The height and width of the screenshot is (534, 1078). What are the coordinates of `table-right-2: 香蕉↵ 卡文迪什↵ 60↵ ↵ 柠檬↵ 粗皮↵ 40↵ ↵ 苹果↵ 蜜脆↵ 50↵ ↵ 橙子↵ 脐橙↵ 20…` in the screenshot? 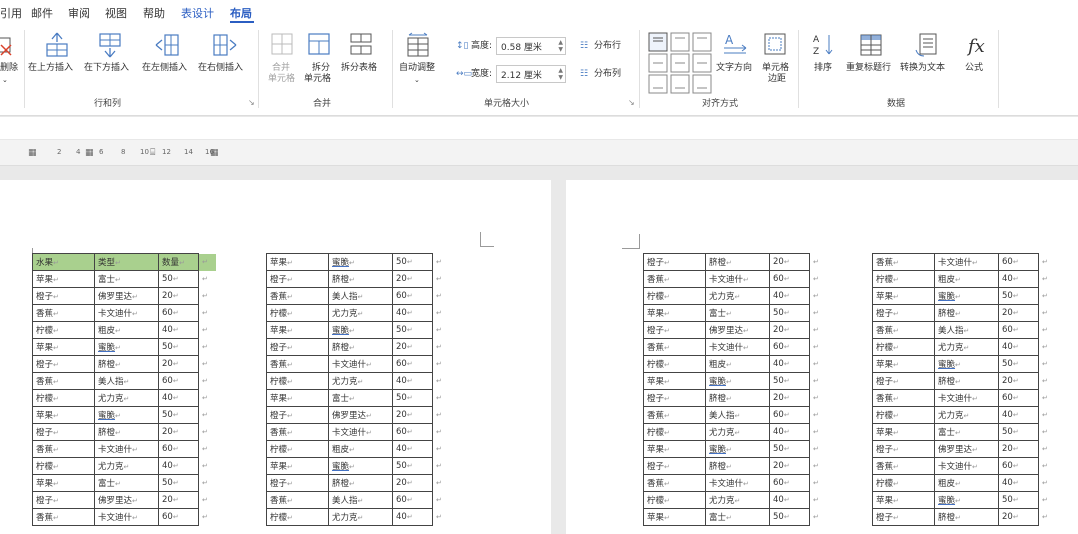 It's located at (964, 389).